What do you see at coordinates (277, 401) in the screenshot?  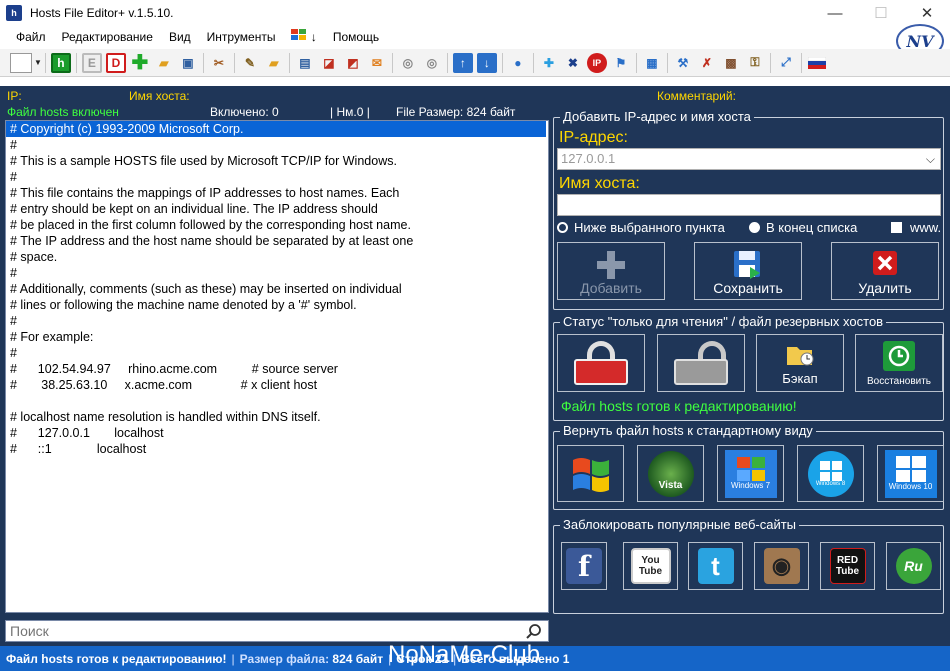 I see `editor-line` at bounding box center [277, 401].